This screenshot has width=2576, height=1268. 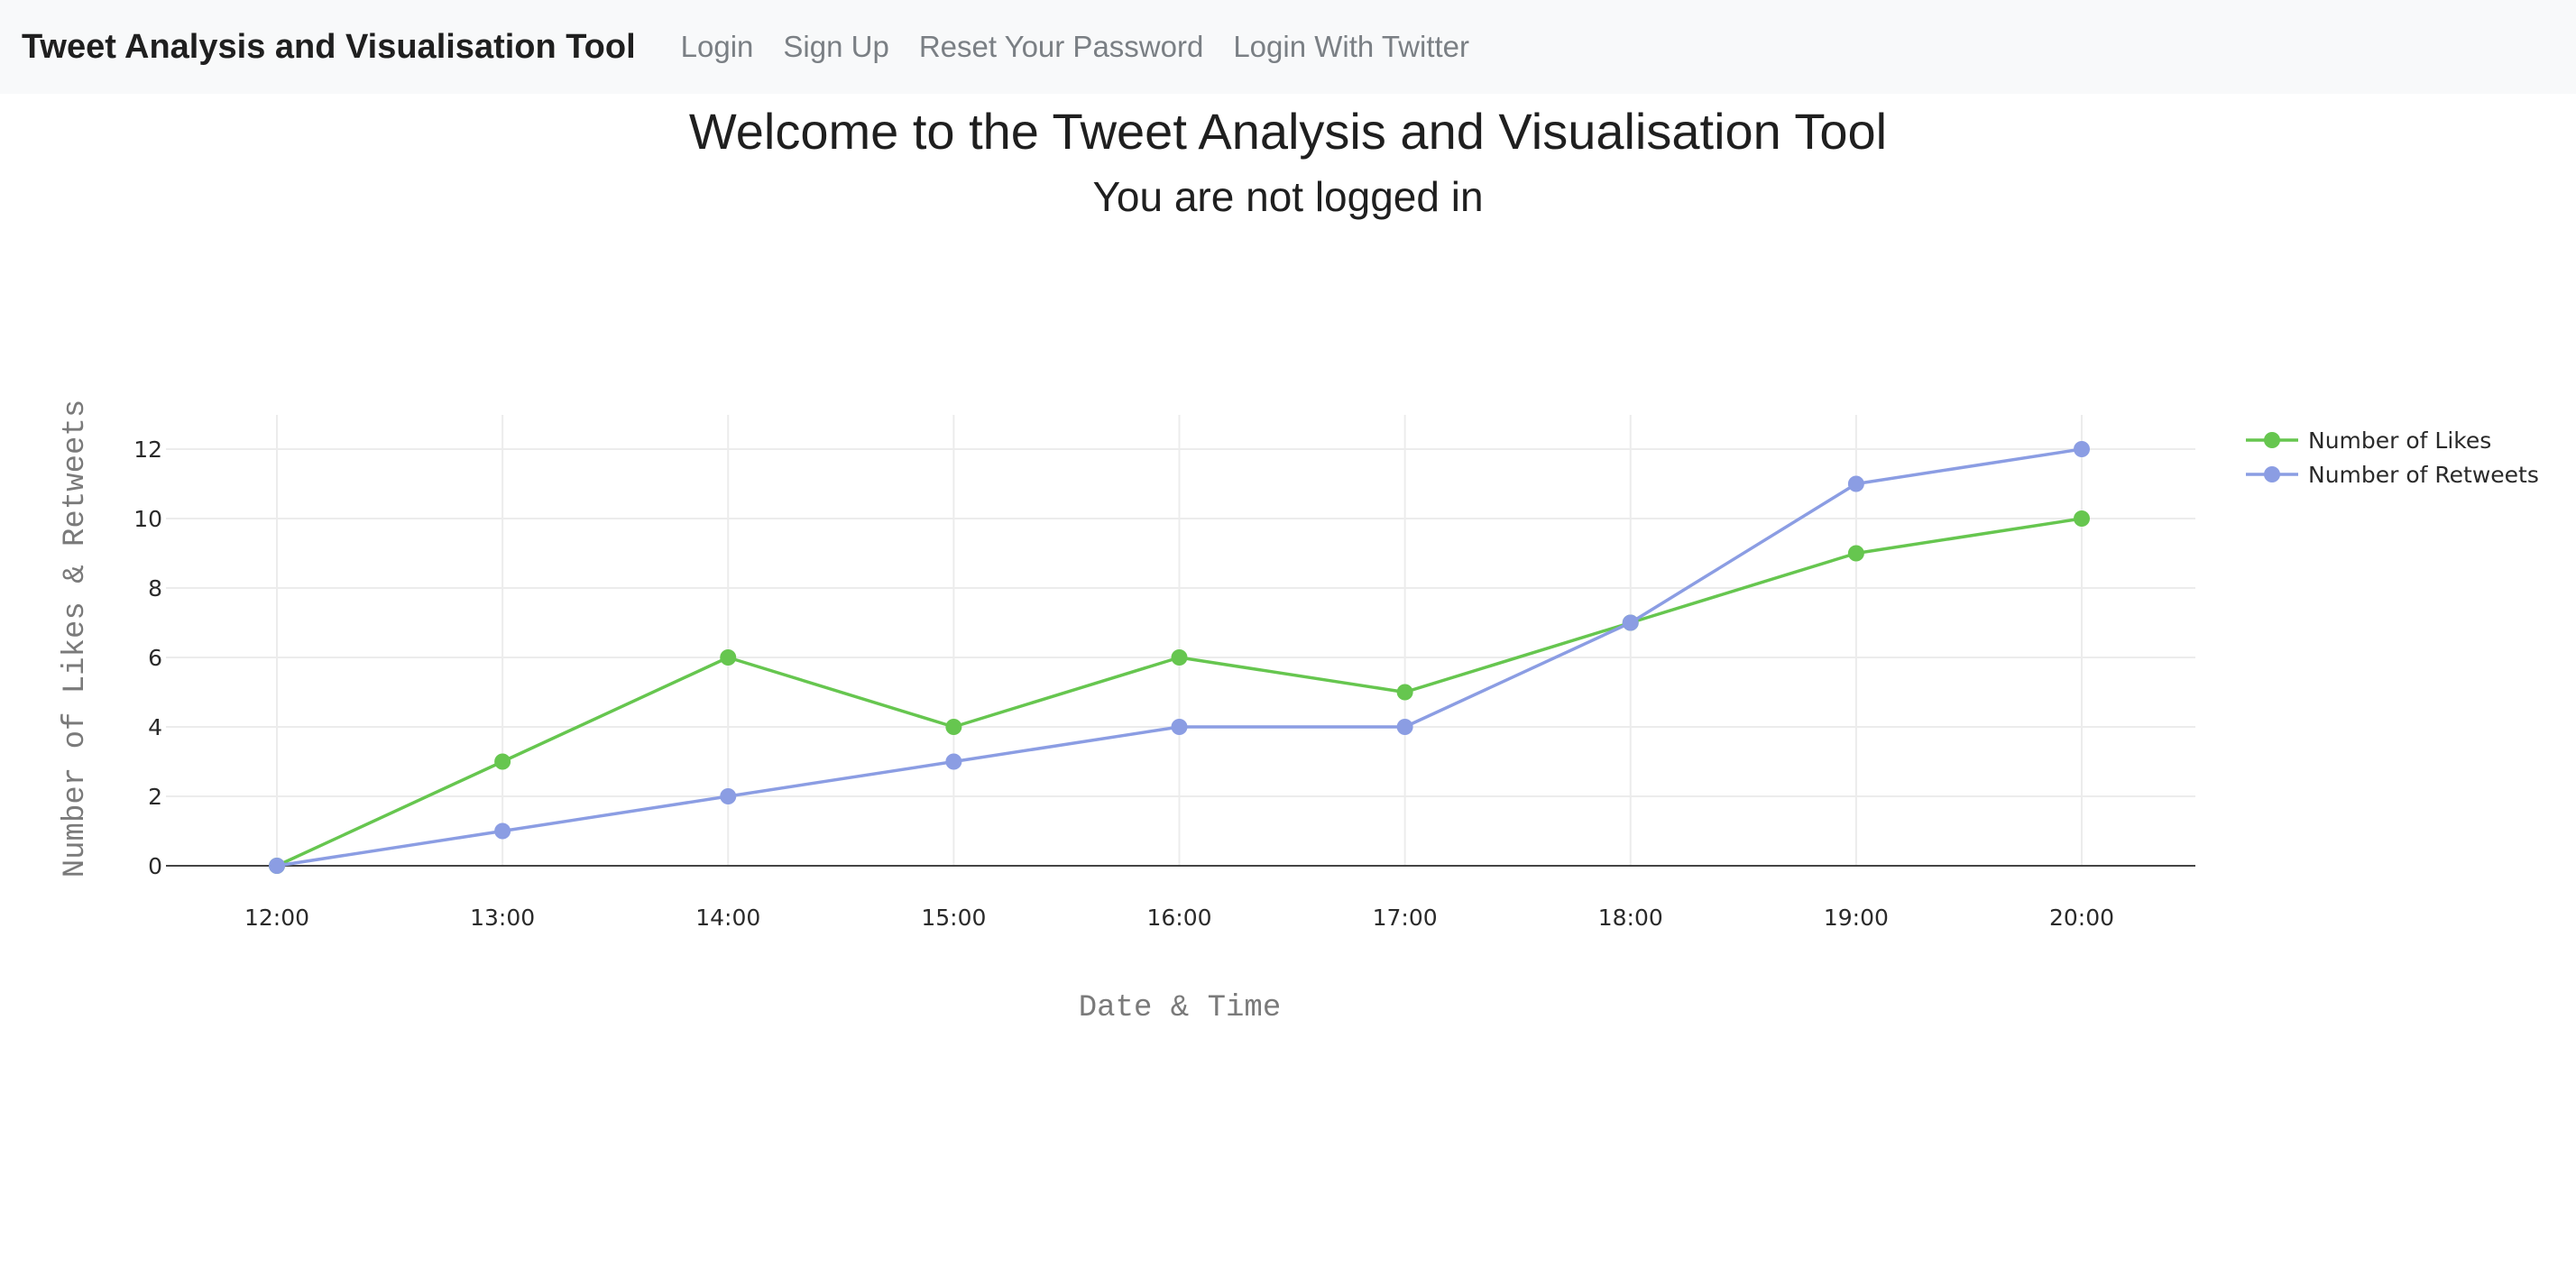 I want to click on chart-legend: Number of Likes Number of Retweets, so click(x=2392, y=457).